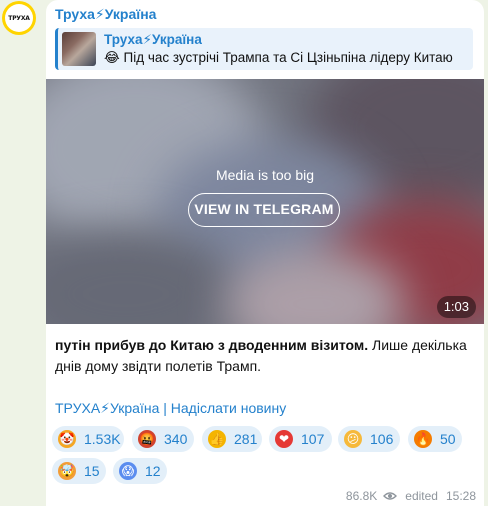 The height and width of the screenshot is (506, 488). What do you see at coordinates (163, 439) in the screenshot?
I see `reaction-angry: 🤬 340` at bounding box center [163, 439].